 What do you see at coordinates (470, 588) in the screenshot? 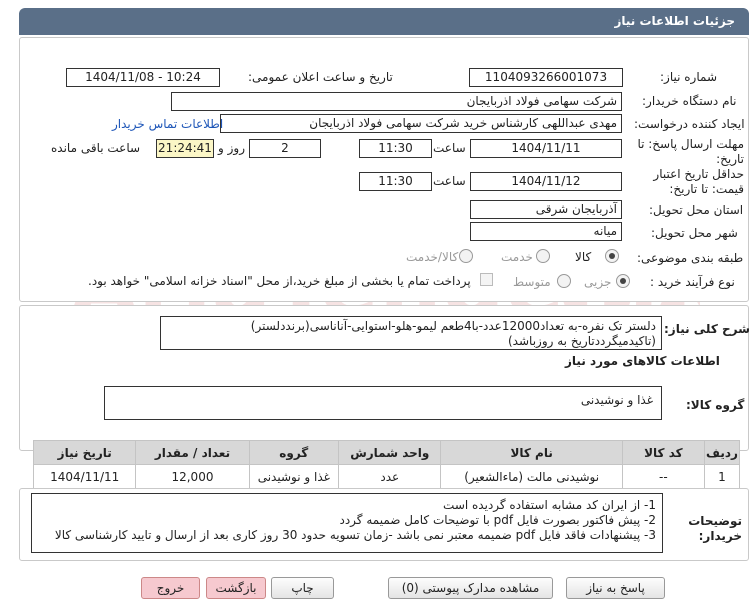
I see `attachments-button: مشاهده مدارک پیوستی (0)` at bounding box center [470, 588].